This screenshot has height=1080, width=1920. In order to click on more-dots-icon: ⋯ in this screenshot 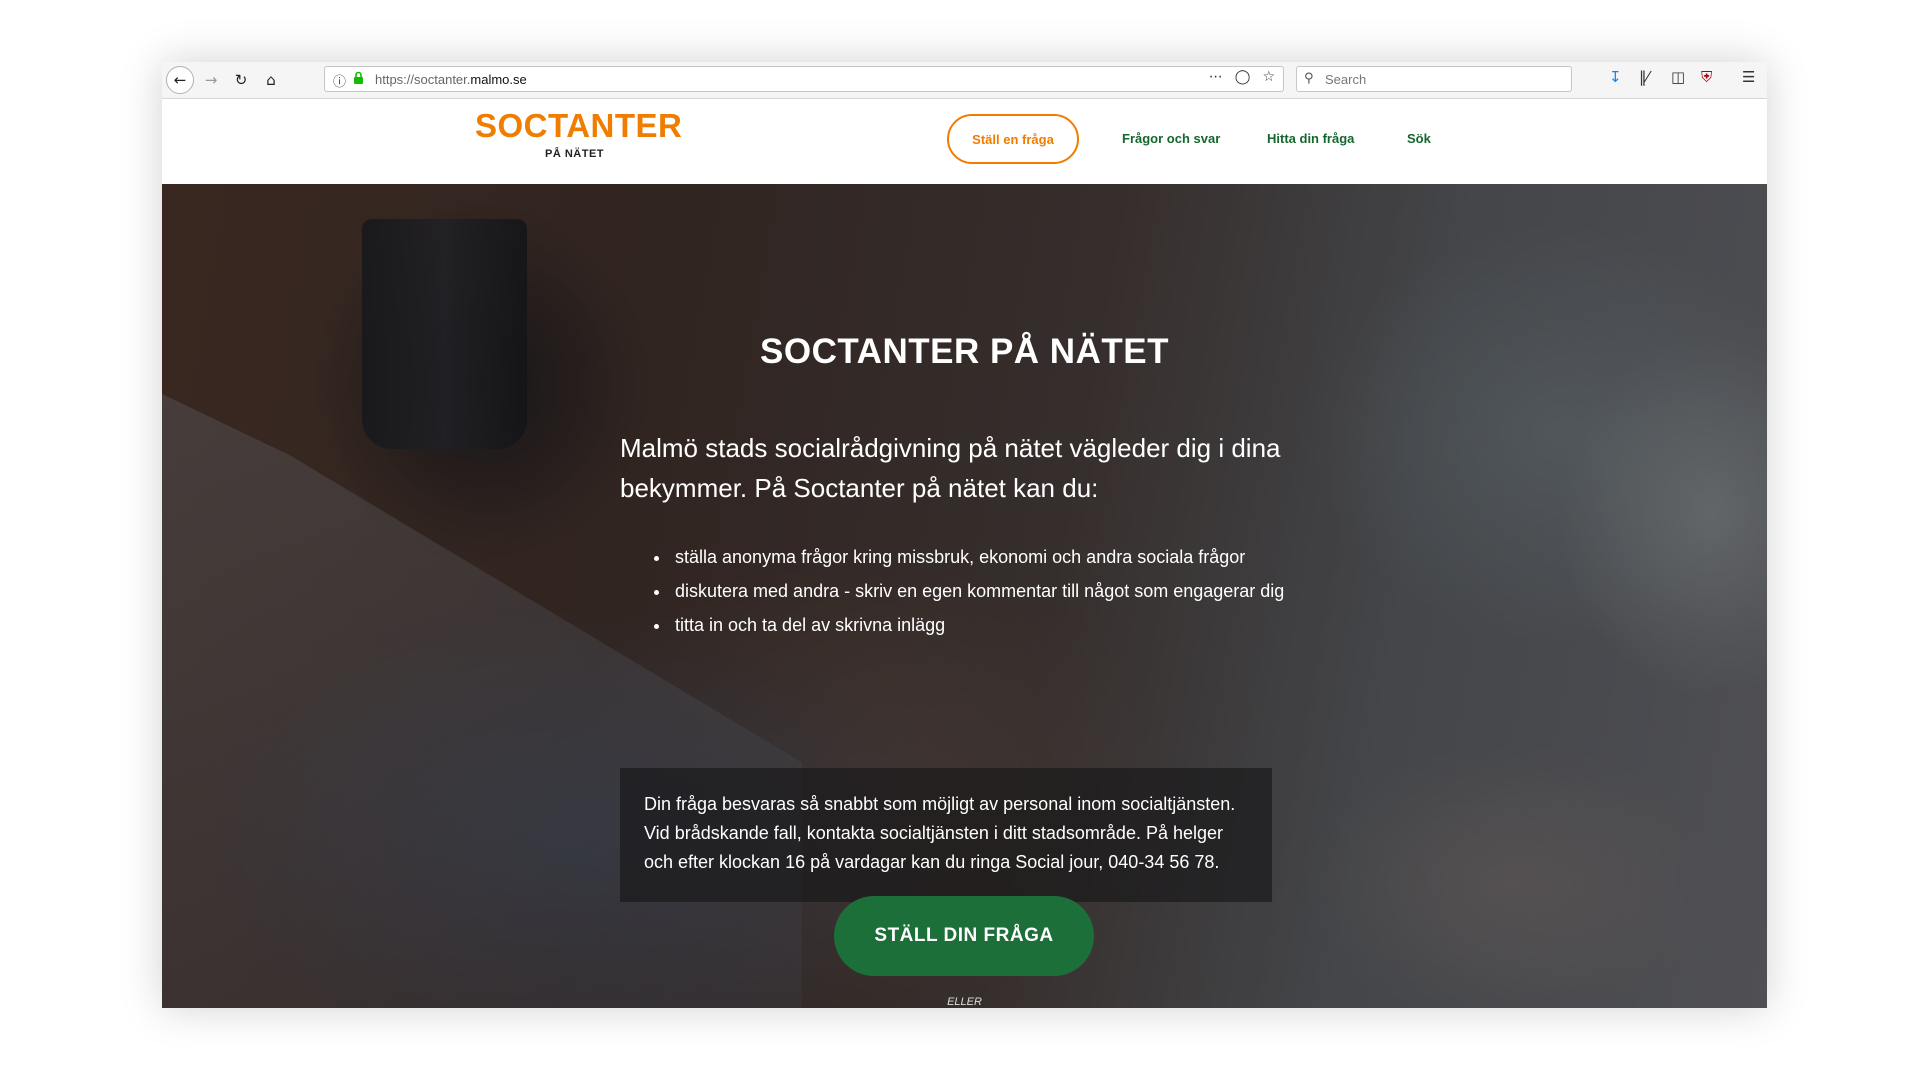, I will do `click(1216, 77)`.